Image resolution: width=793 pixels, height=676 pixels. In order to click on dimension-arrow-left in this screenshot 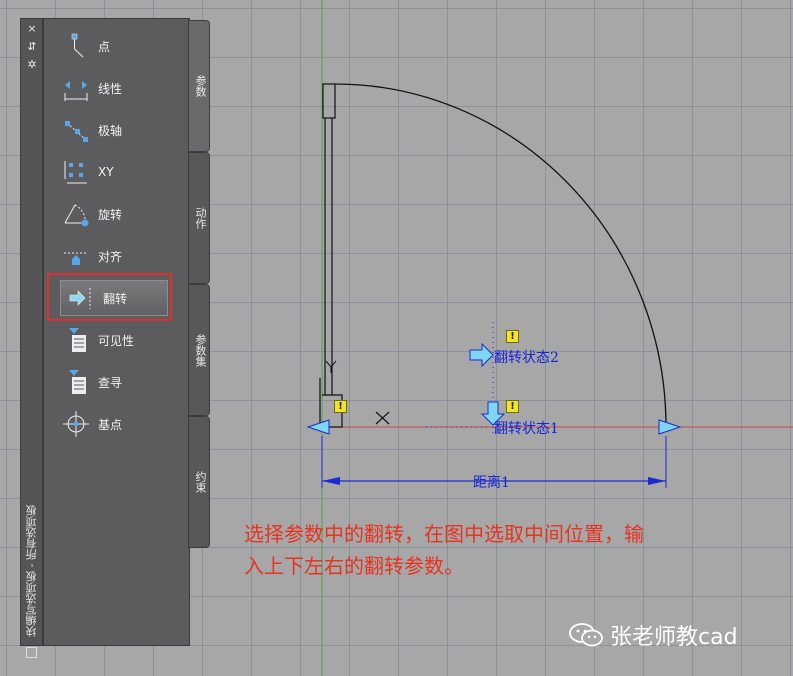, I will do `click(331, 481)`.